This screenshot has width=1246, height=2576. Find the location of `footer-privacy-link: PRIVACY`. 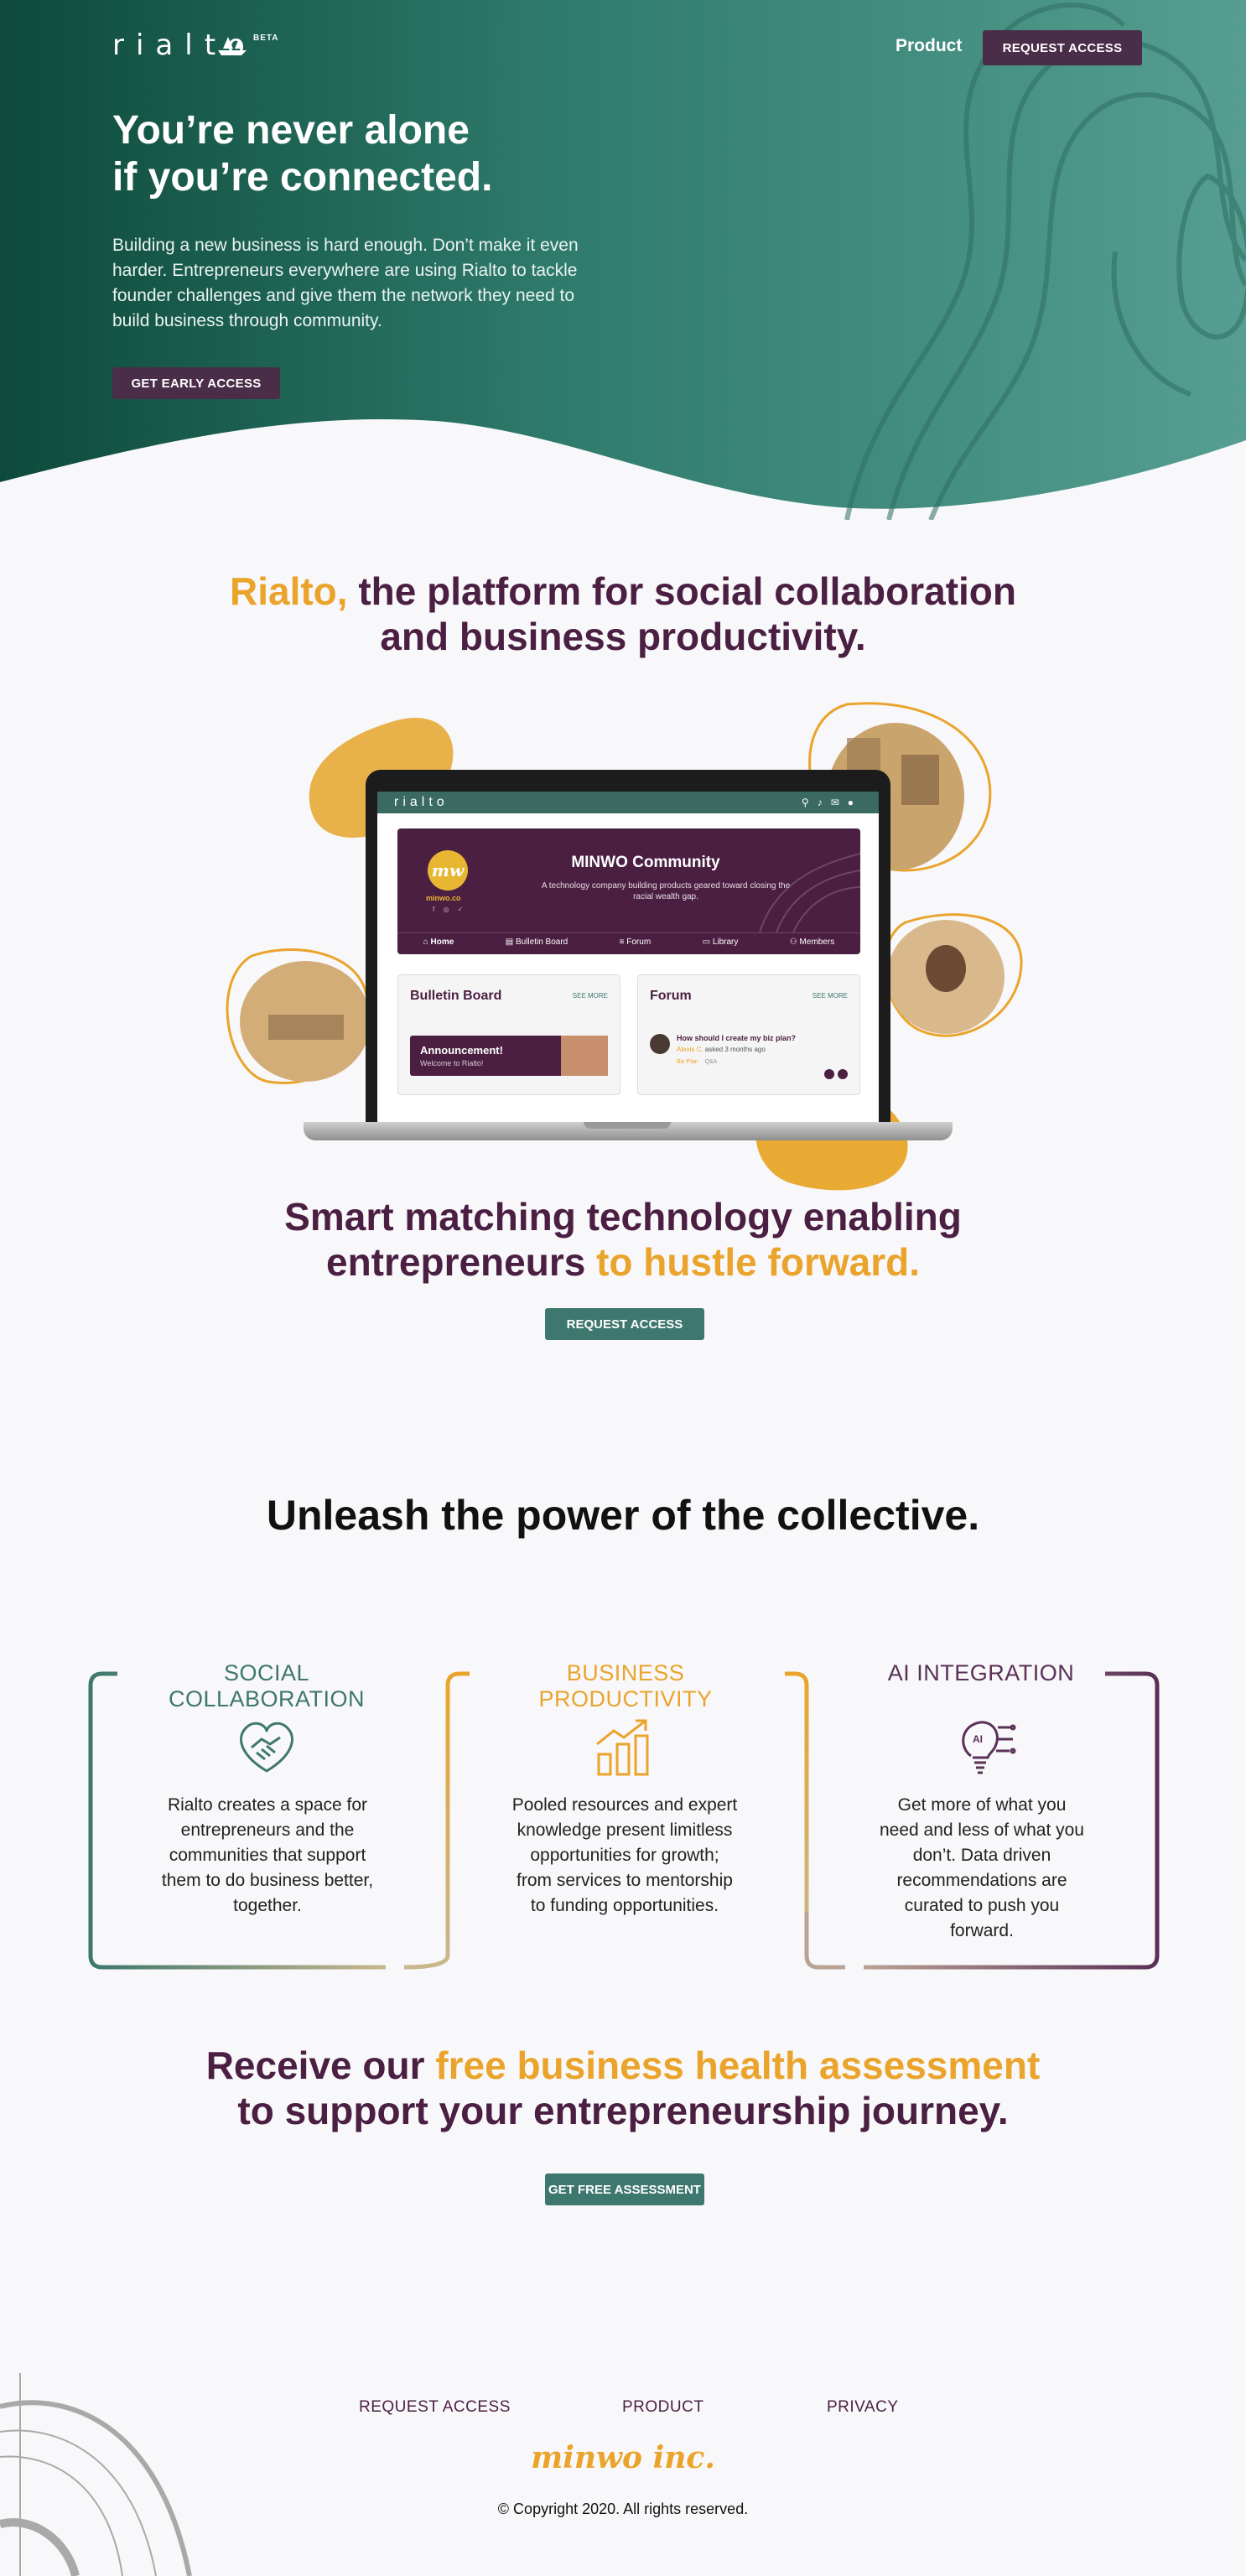

footer-privacy-link: PRIVACY is located at coordinates (863, 2407).